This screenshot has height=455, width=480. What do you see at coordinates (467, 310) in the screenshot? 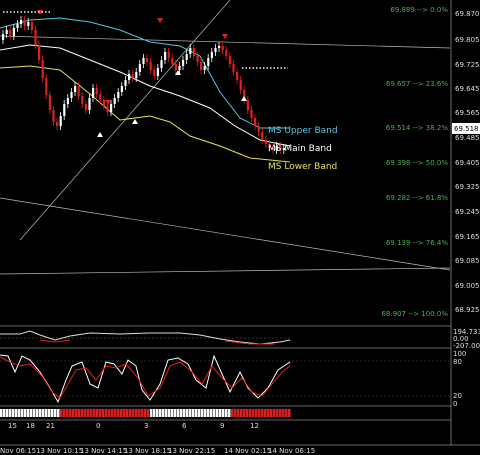
I see `price-tick-label: 68.925` at bounding box center [467, 310].